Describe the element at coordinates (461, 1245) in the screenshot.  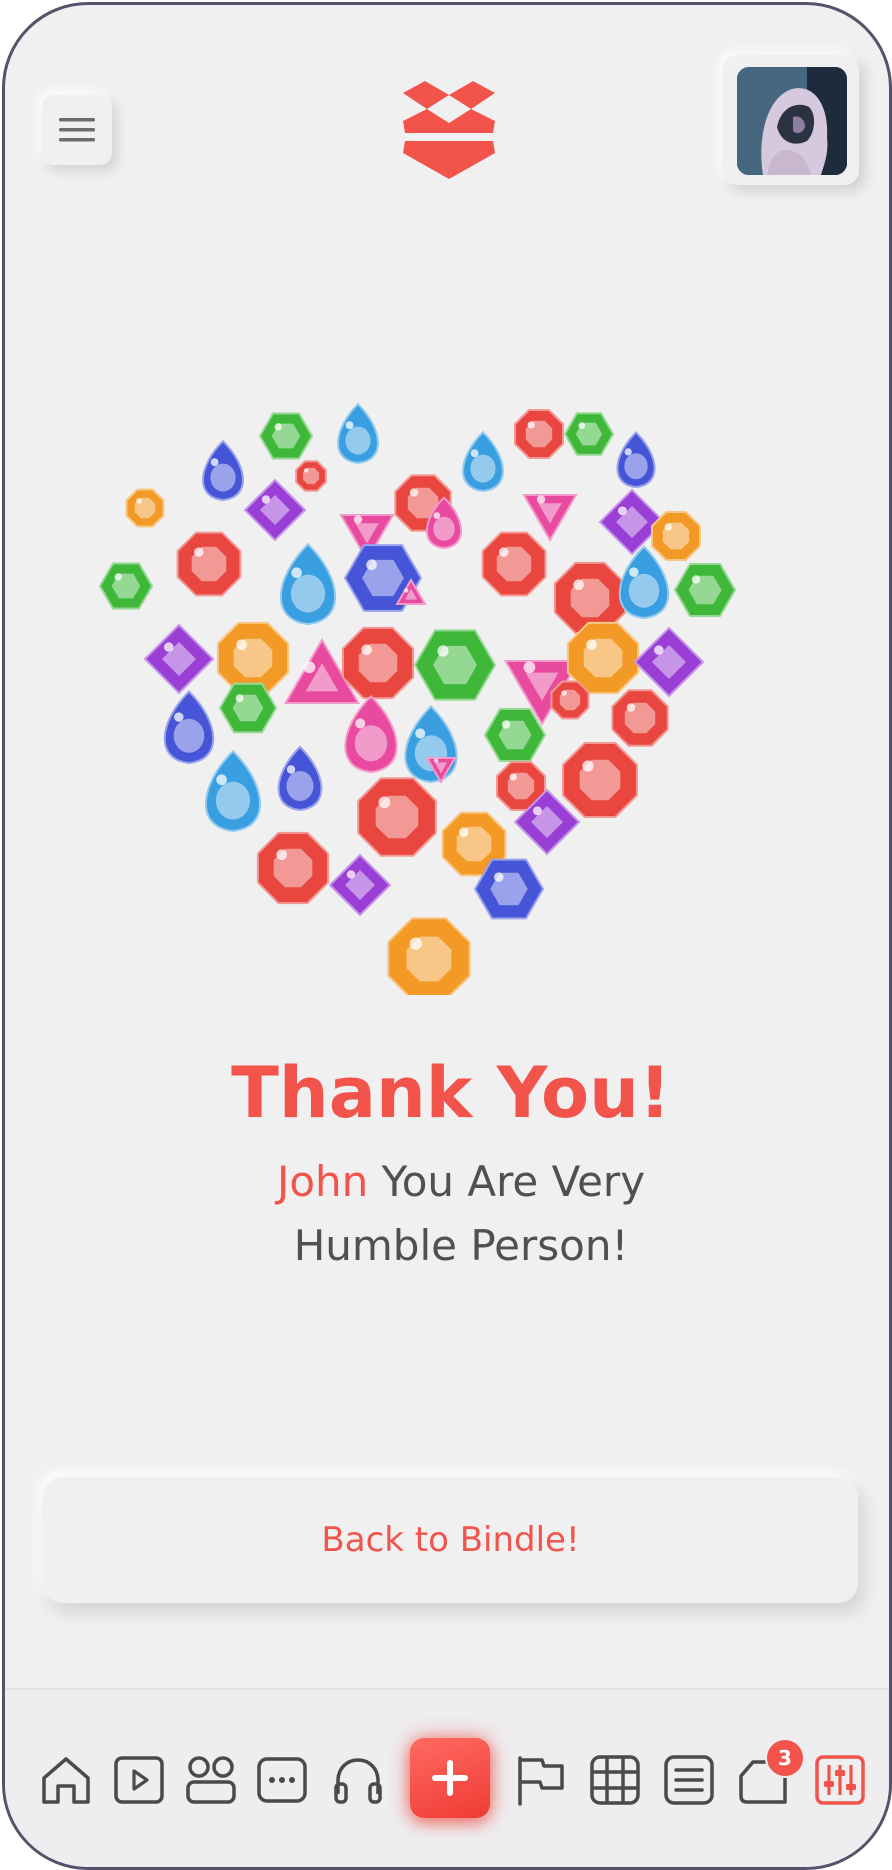
I see `message-line-2: Humble Person!` at that location.